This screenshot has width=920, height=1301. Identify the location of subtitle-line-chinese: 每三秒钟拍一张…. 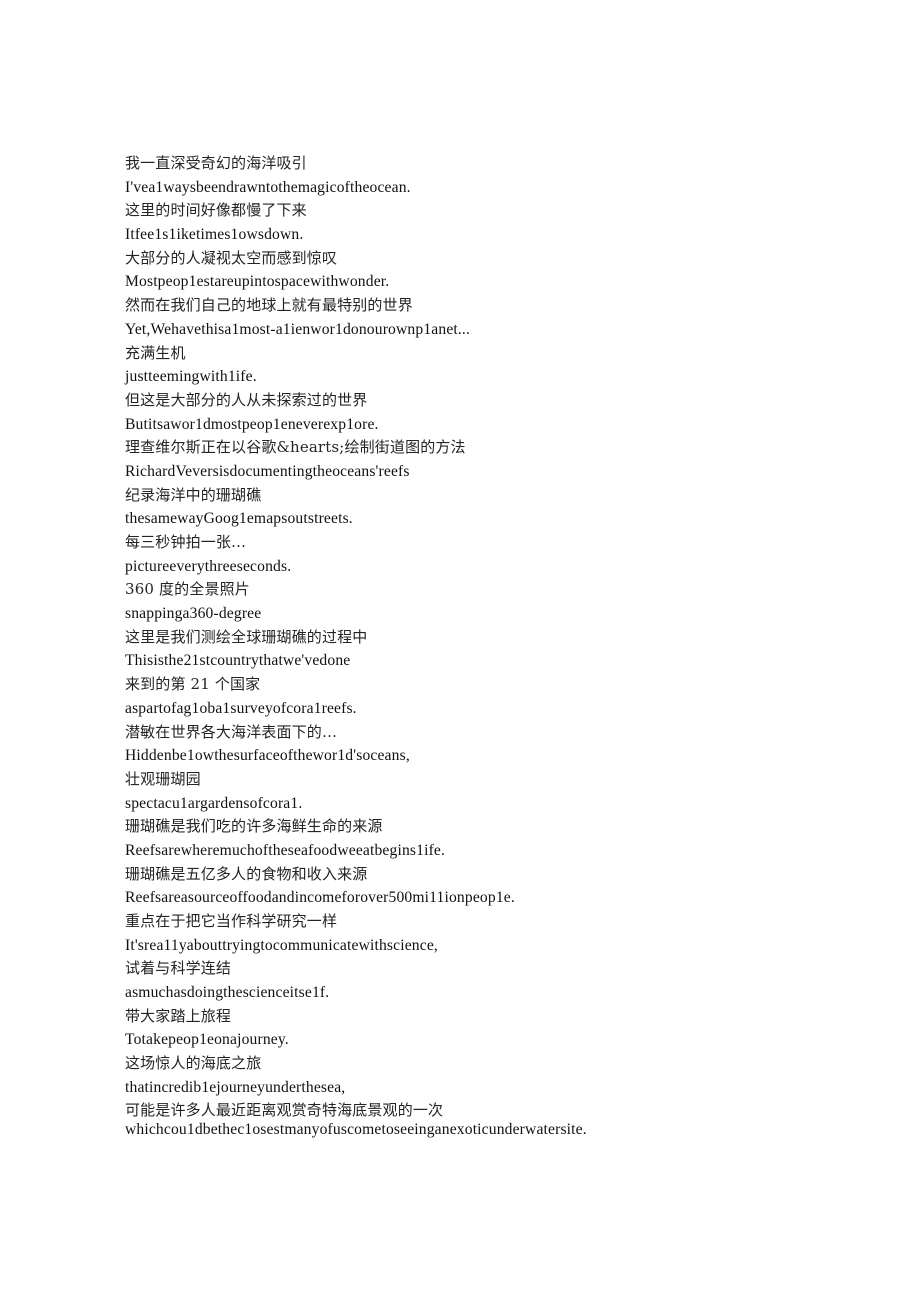
(186, 542).